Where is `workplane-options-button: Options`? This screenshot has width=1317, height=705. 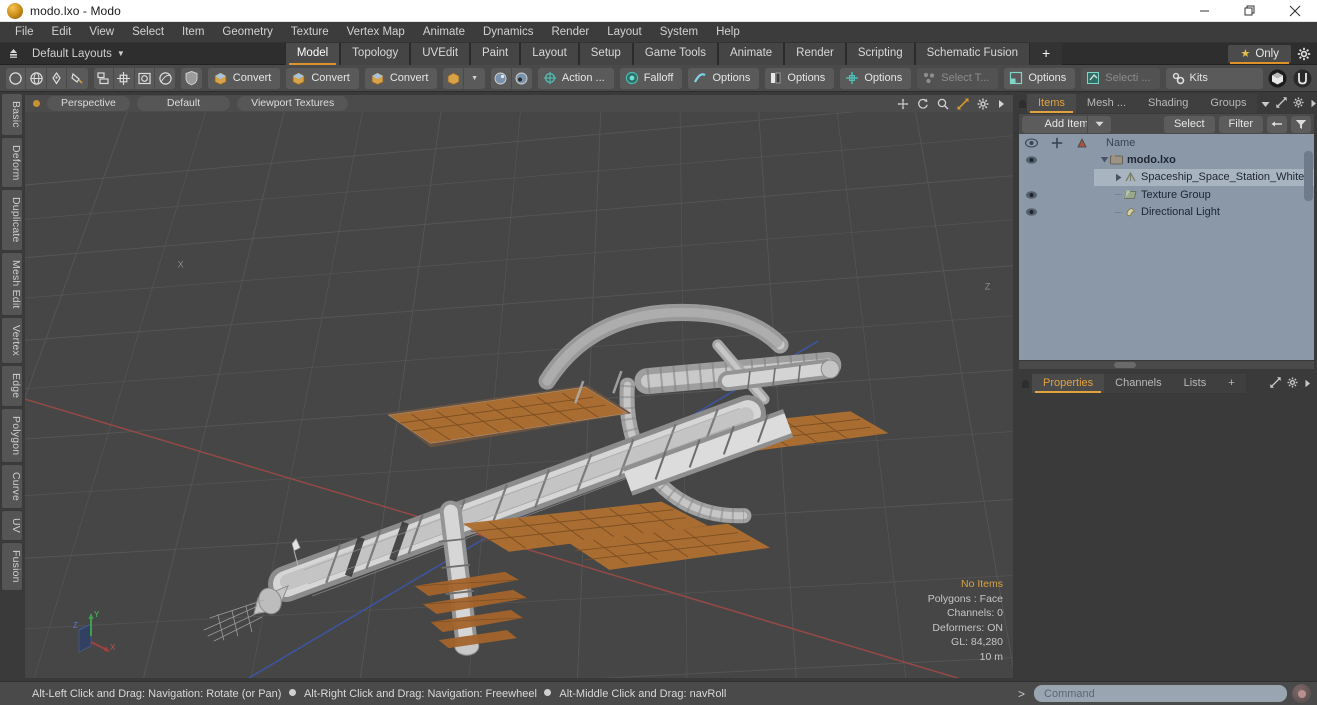
workplane-options-button: Options is located at coordinates (800, 78).